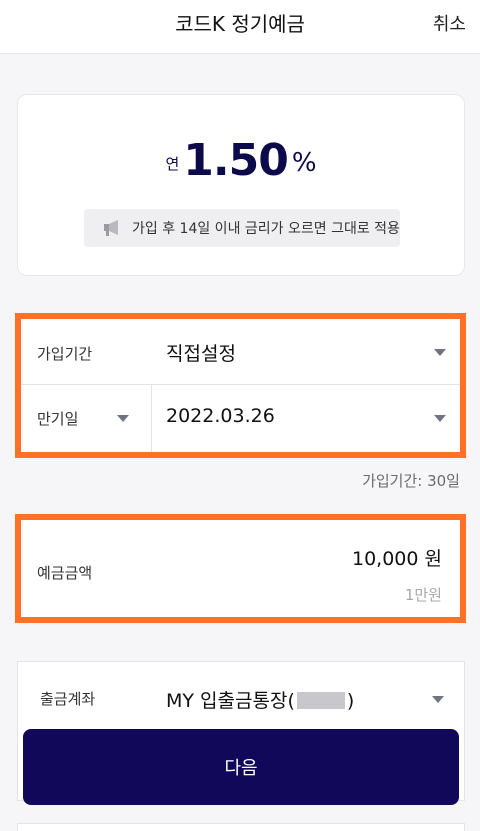 The height and width of the screenshot is (831, 480). Describe the element at coordinates (449, 23) in the screenshot. I see `cancel-button: 취소` at that location.